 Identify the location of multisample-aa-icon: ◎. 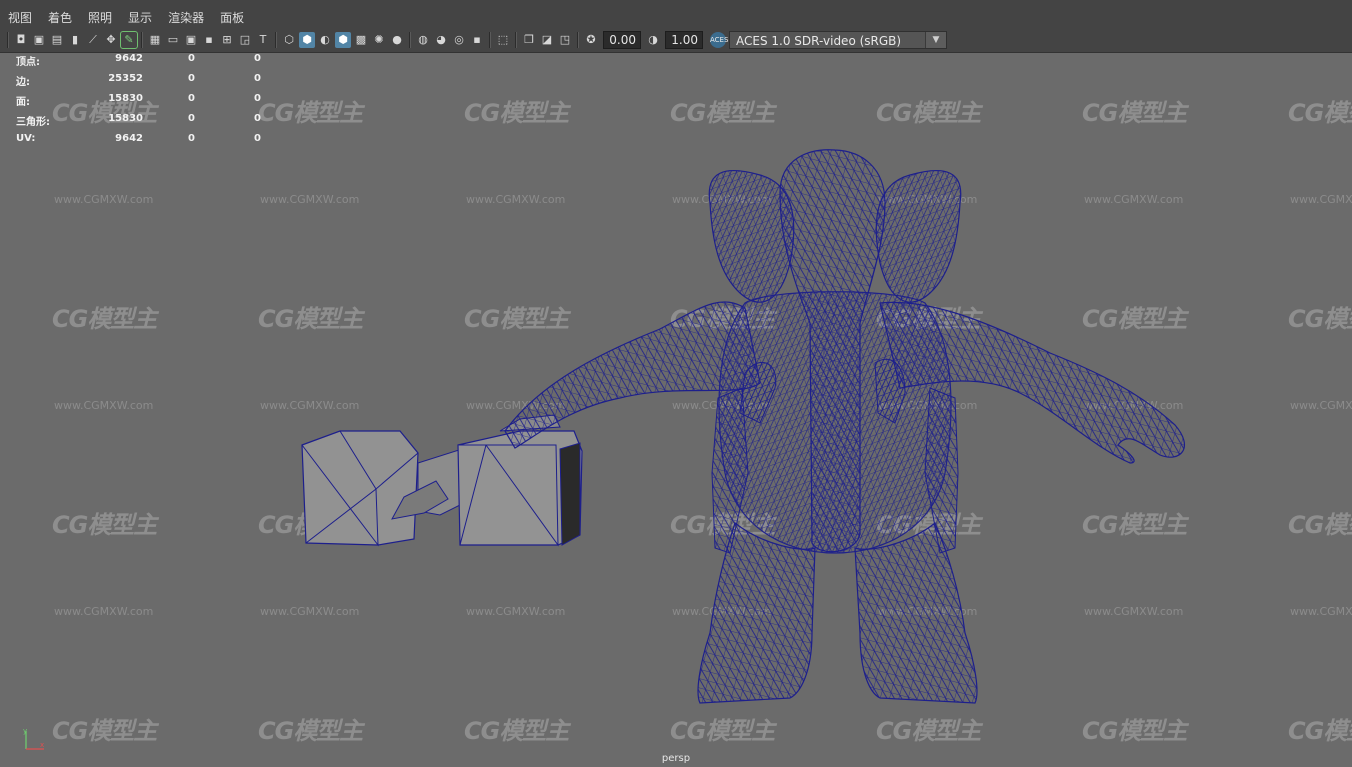
(459, 40).